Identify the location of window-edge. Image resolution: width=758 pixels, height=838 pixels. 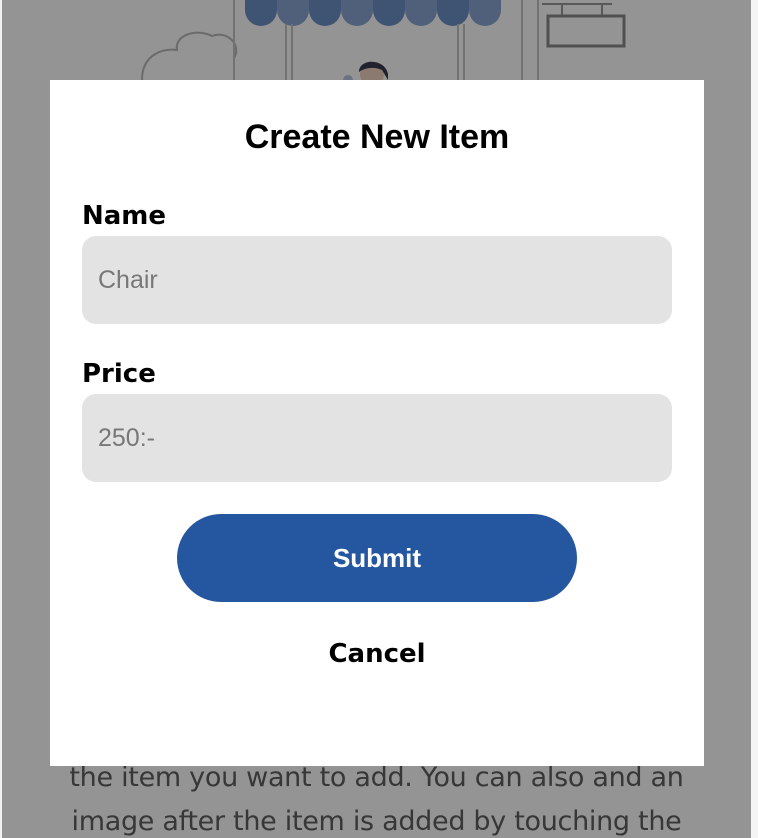
(754, 419).